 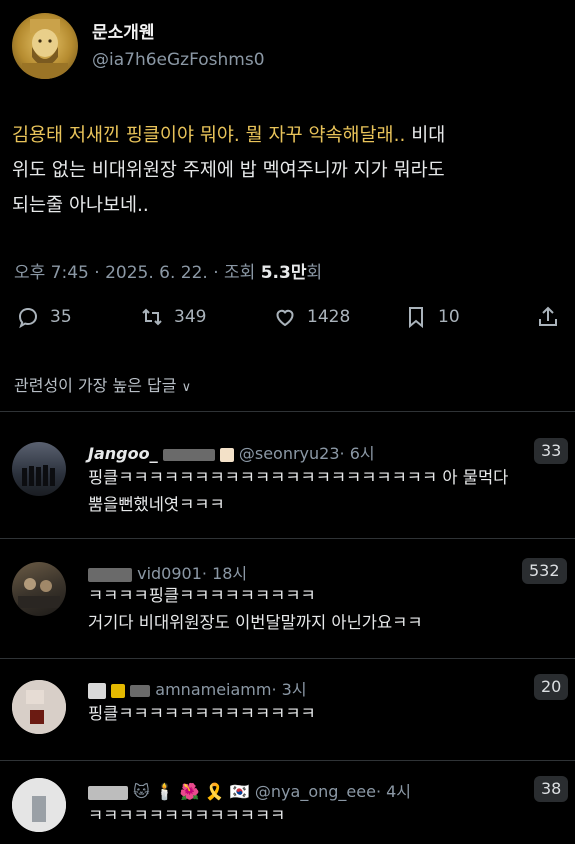 I want to click on reply-button: 35, so click(x=44, y=317).